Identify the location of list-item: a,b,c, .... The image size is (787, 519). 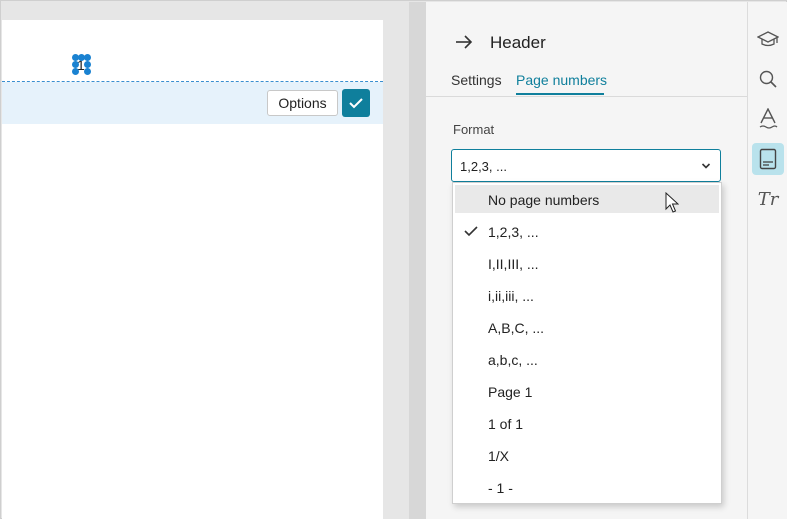
(587, 359).